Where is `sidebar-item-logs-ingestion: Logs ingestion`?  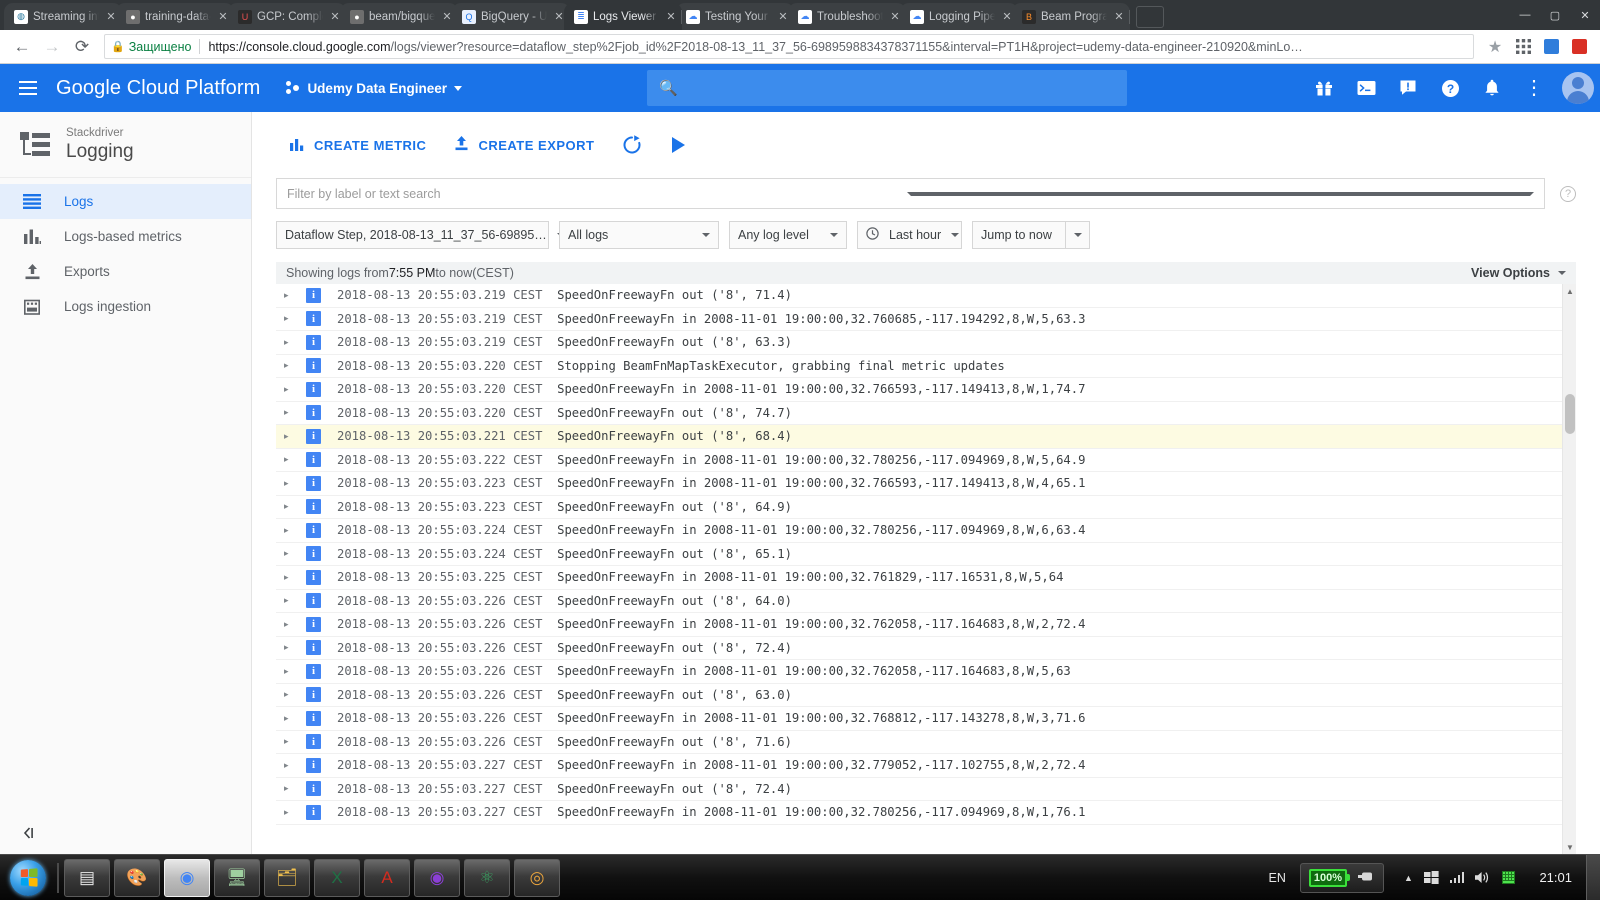 sidebar-item-logs-ingestion: Logs ingestion is located at coordinates (125, 306).